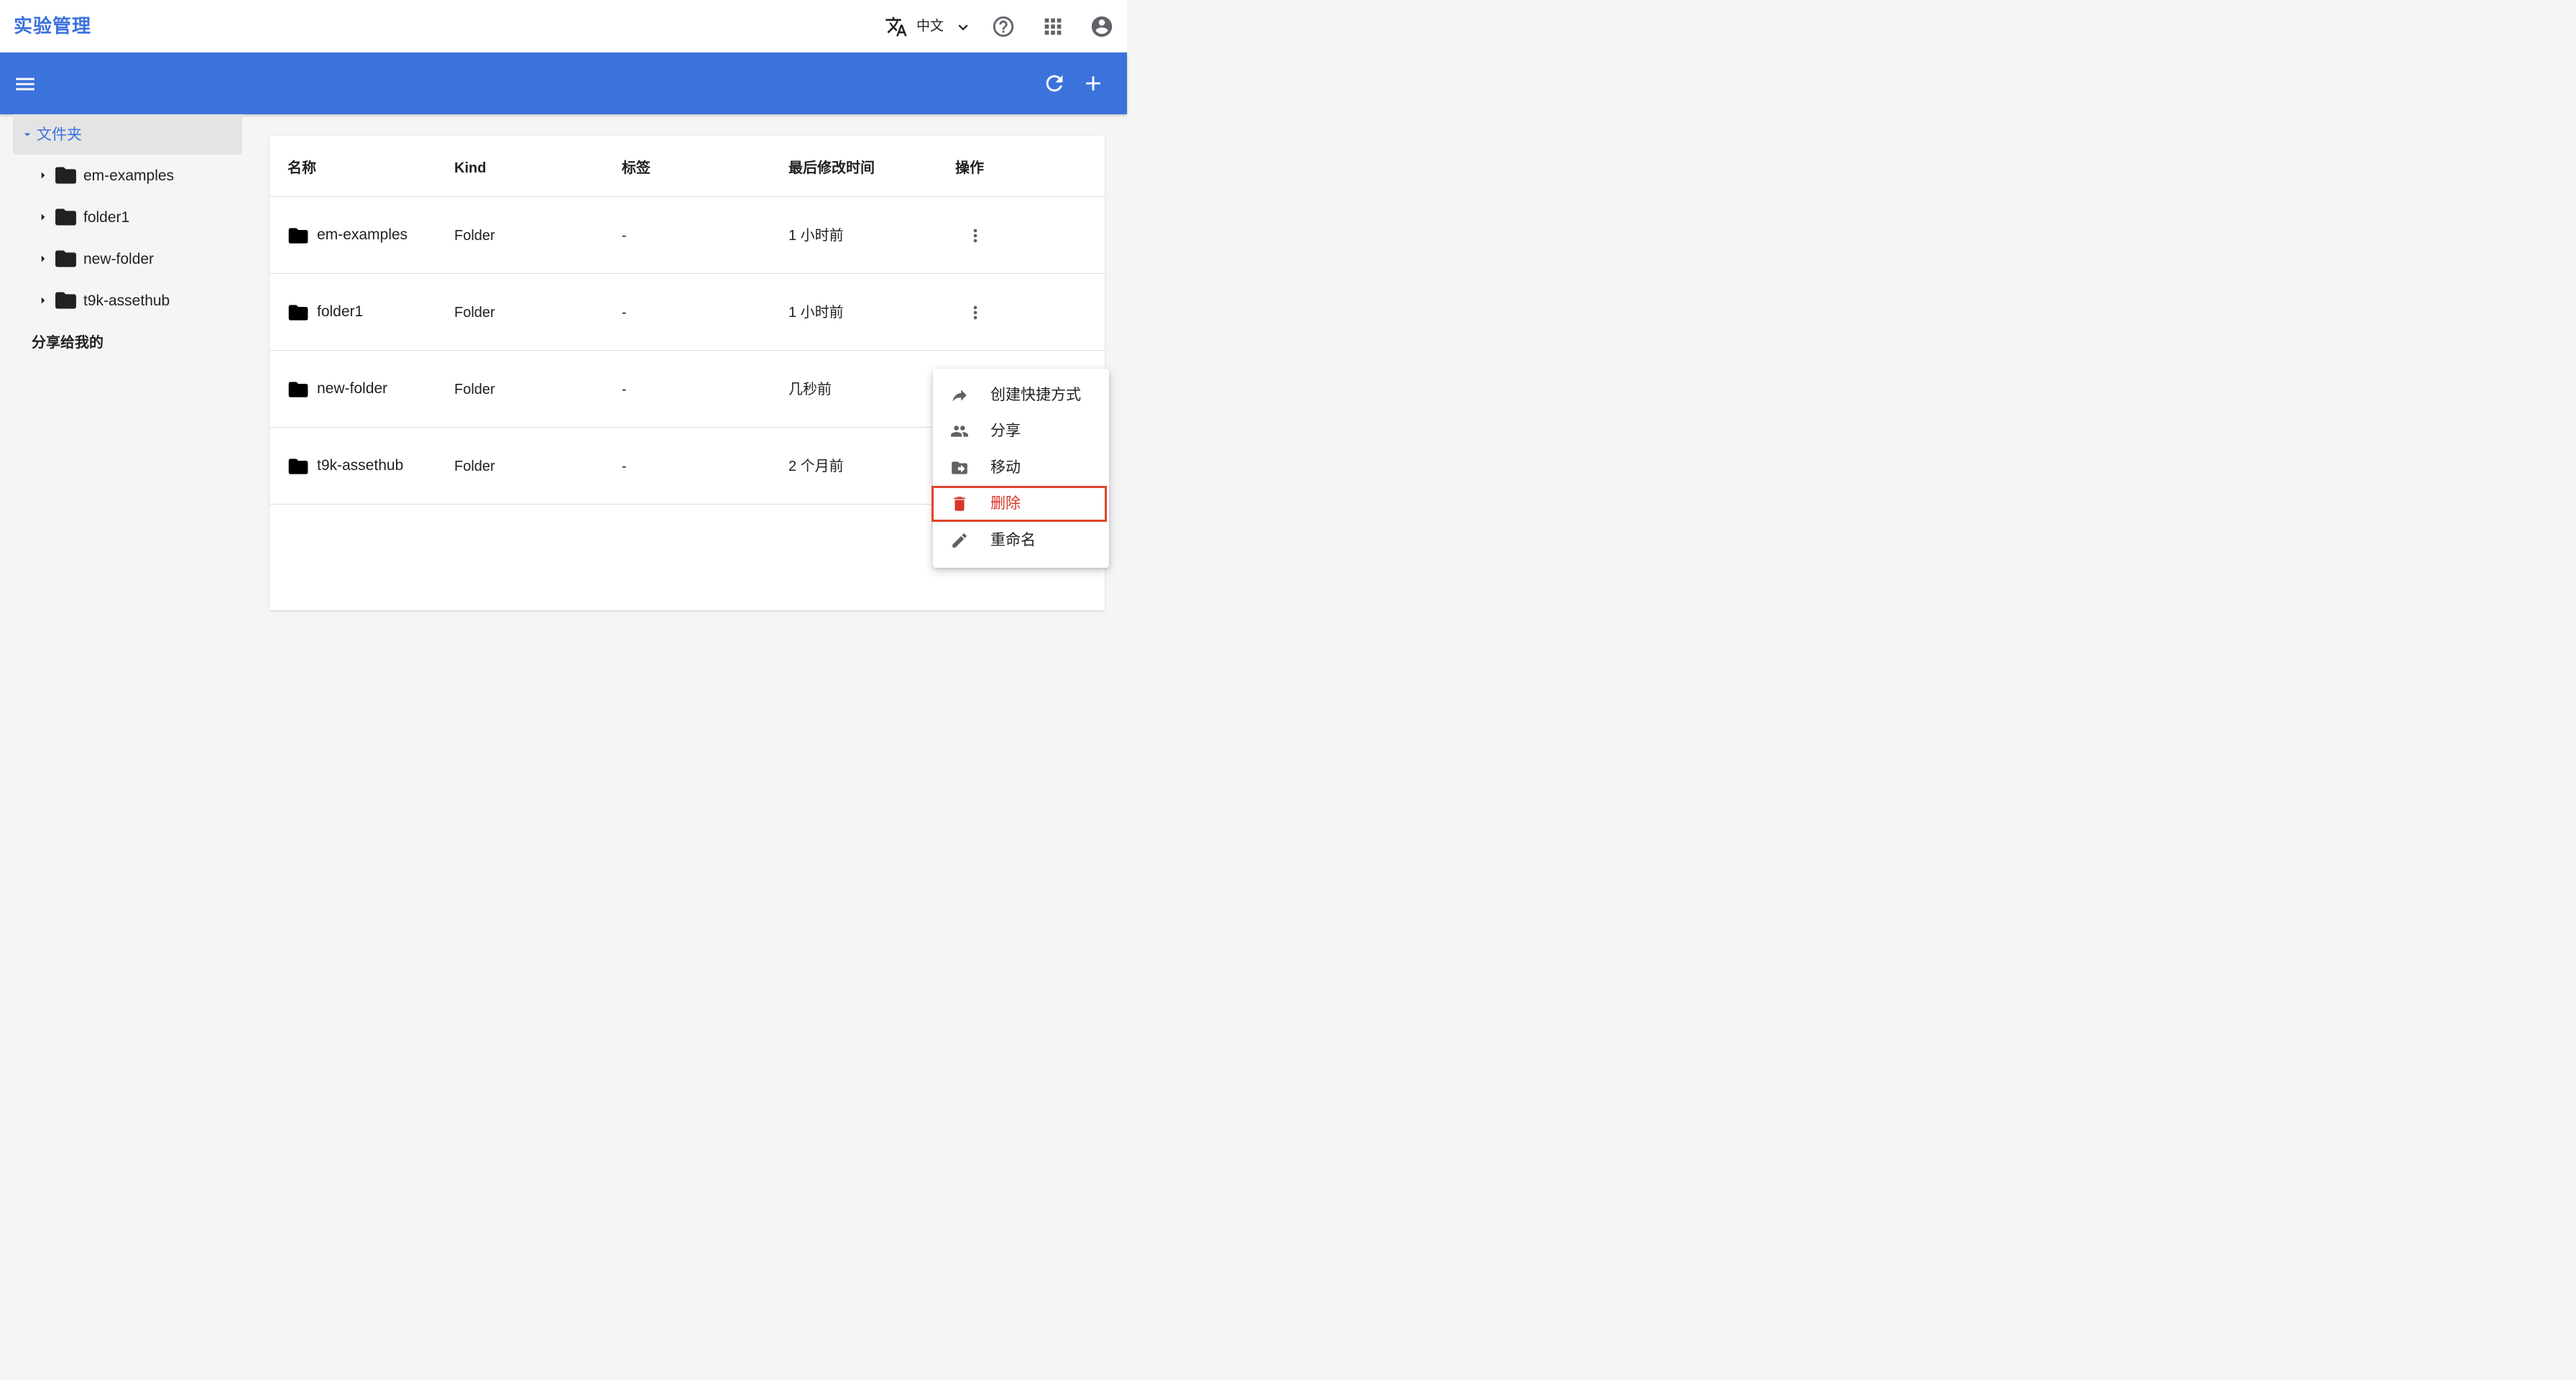  I want to click on column-header-actions: 操作, so click(969, 168).